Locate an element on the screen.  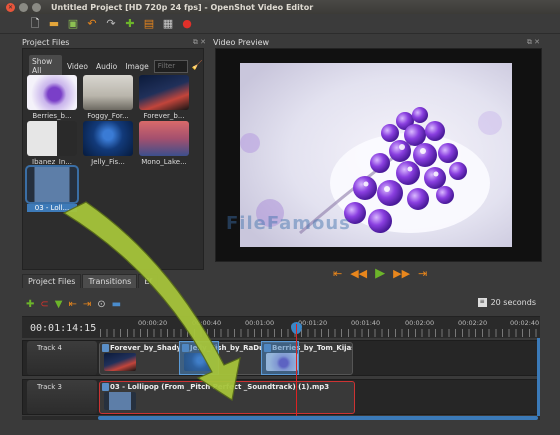
snapping-icon: ⊂ is located at coordinates (44, 304).